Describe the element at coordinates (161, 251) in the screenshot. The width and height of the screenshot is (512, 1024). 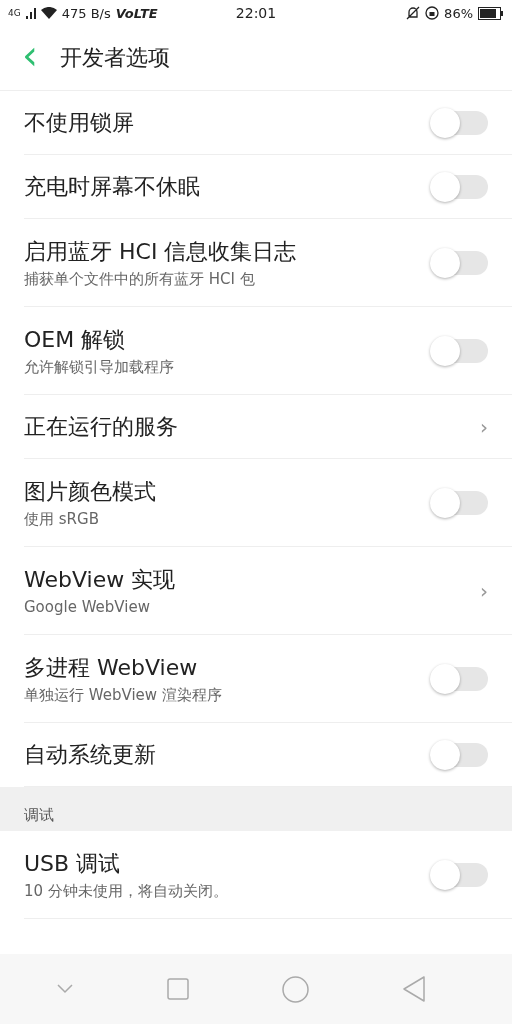
I see `setting-title: 启用蓝牙 HCI 信息收集日志` at that location.